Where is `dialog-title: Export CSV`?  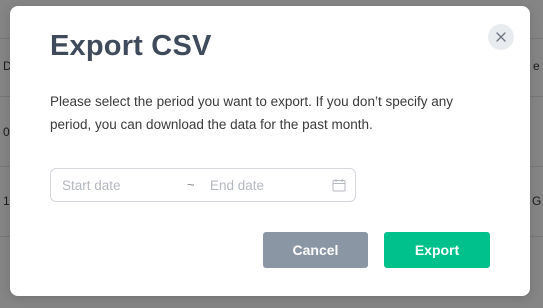 dialog-title: Export CSV is located at coordinates (131, 46).